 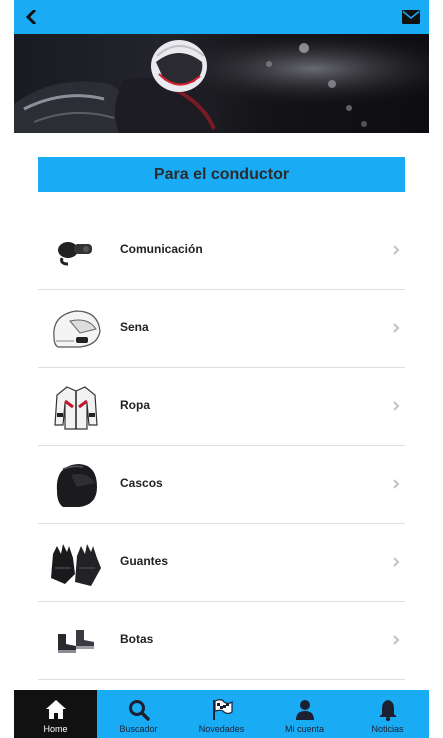 What do you see at coordinates (221, 174) in the screenshot?
I see `section-title: Para el conductor` at bounding box center [221, 174].